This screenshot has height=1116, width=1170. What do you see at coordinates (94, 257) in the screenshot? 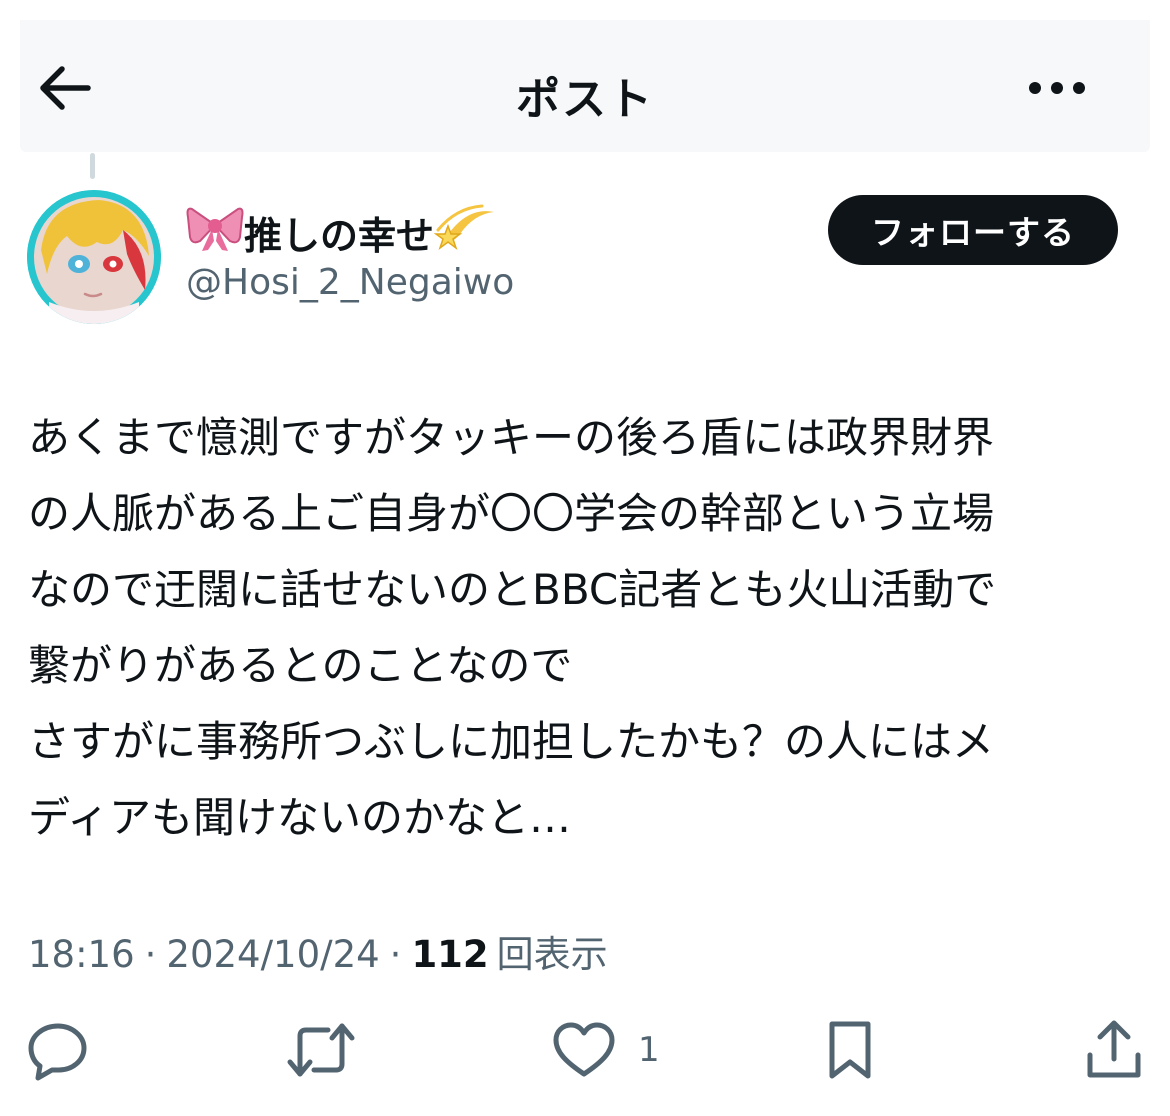
I see `avatar` at bounding box center [94, 257].